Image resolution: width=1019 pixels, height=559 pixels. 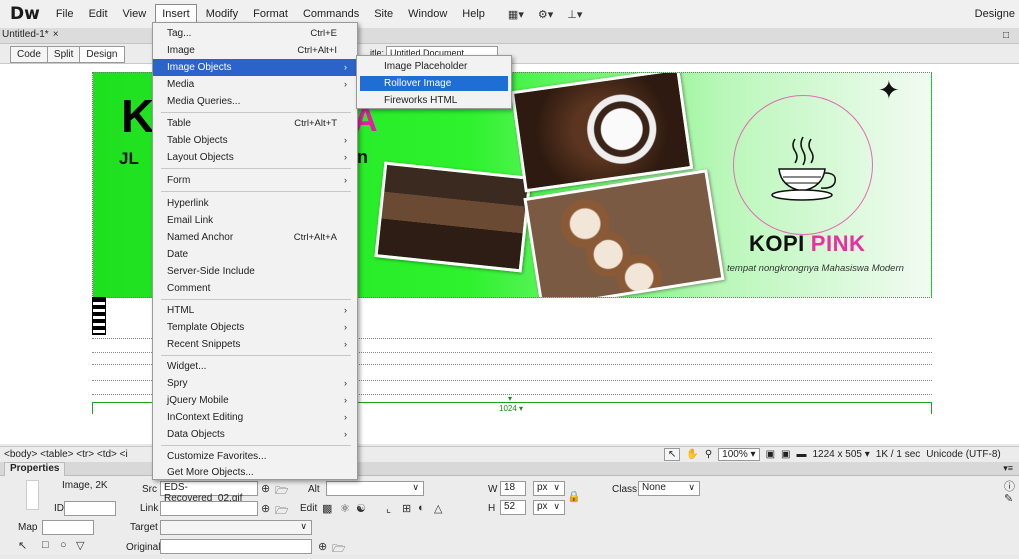 What do you see at coordinates (406, 508) in the screenshot?
I see `resample-icon: ⊞` at bounding box center [406, 508].